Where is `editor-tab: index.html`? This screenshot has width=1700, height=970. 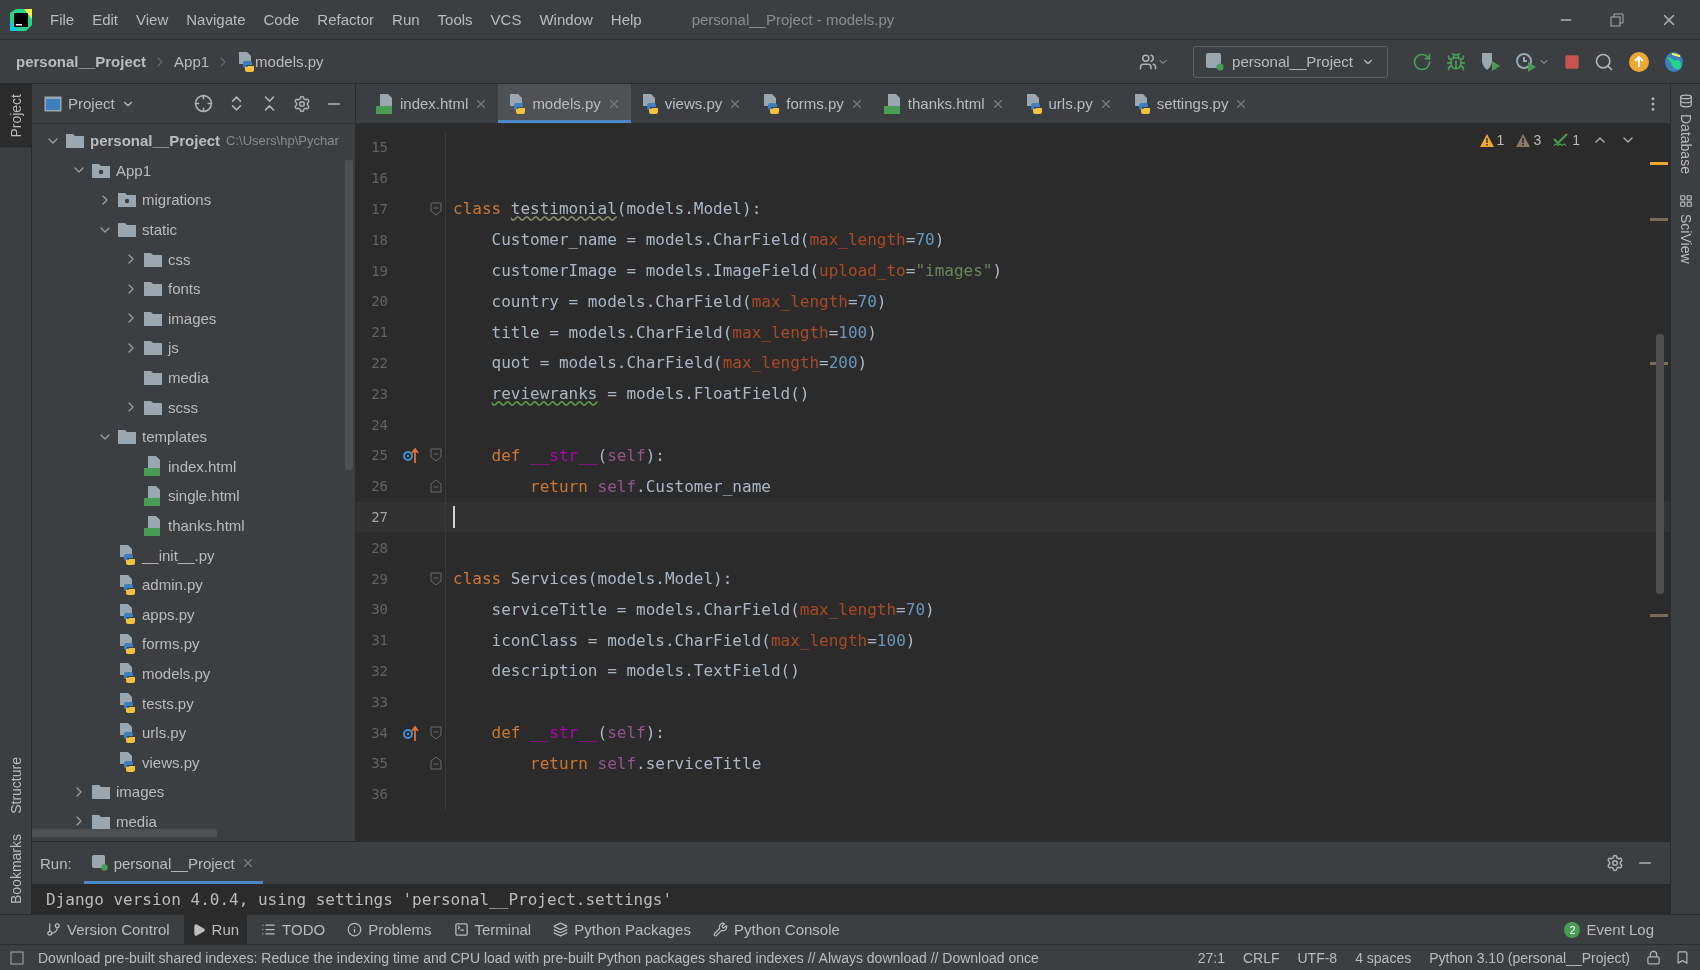 editor-tab: index.html is located at coordinates (432, 103).